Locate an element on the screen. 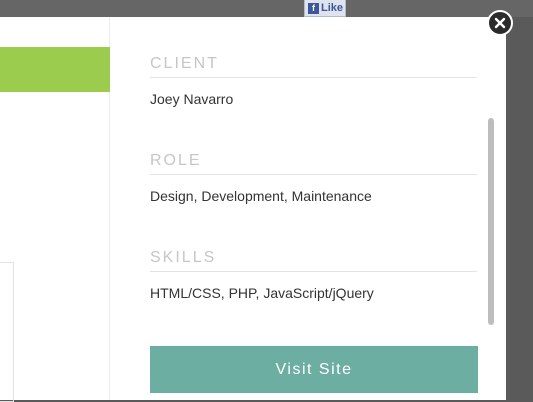  skills-label: SKILLS is located at coordinates (313, 260).